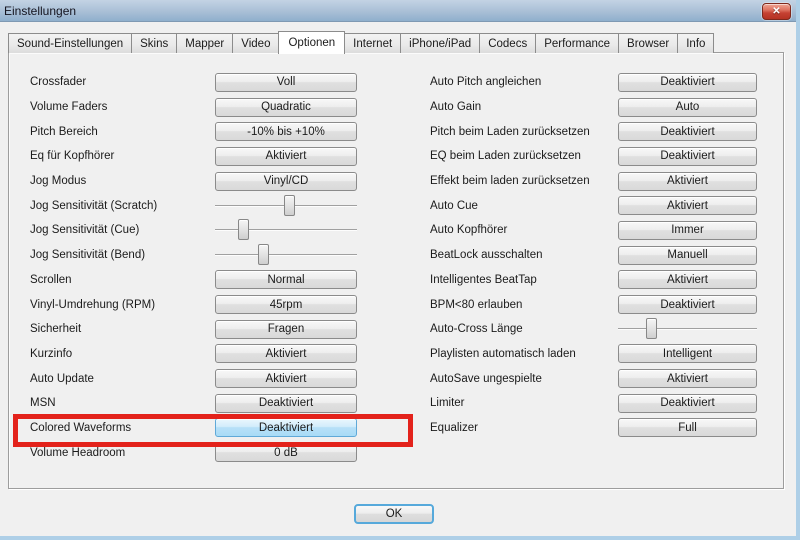  What do you see at coordinates (648, 43) in the screenshot?
I see `tab-browser: Browser` at bounding box center [648, 43].